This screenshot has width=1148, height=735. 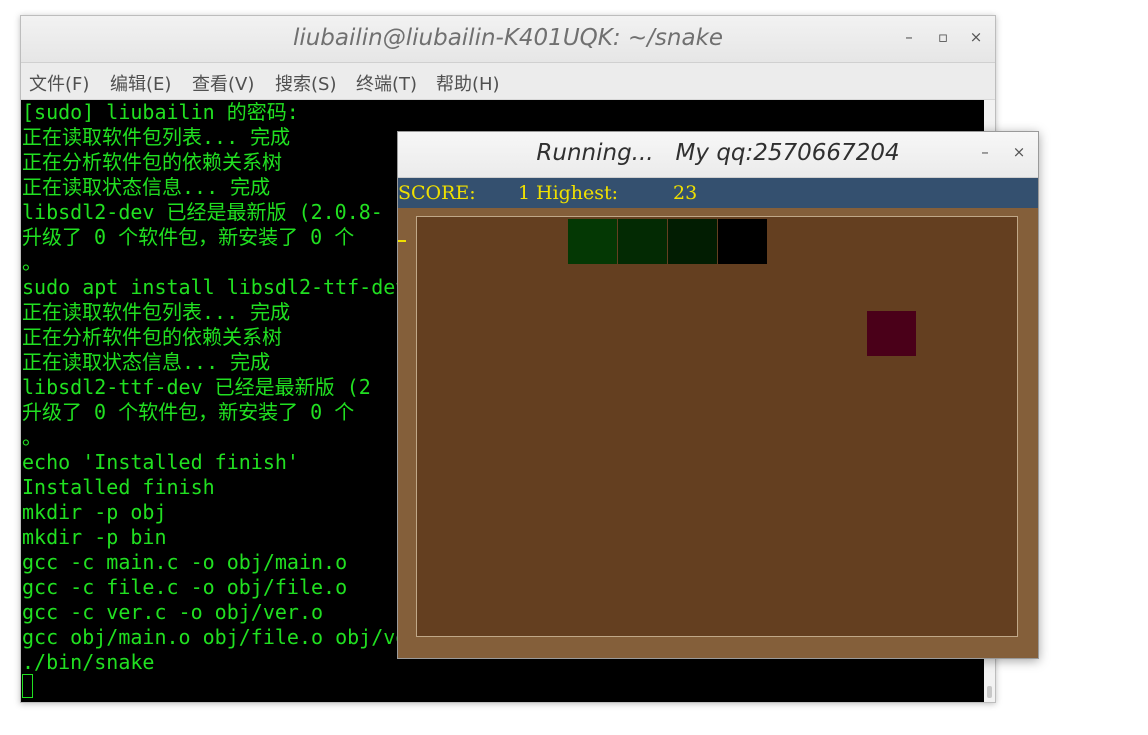 I want to click on menu-help: 帮助(H), so click(x=468, y=83).